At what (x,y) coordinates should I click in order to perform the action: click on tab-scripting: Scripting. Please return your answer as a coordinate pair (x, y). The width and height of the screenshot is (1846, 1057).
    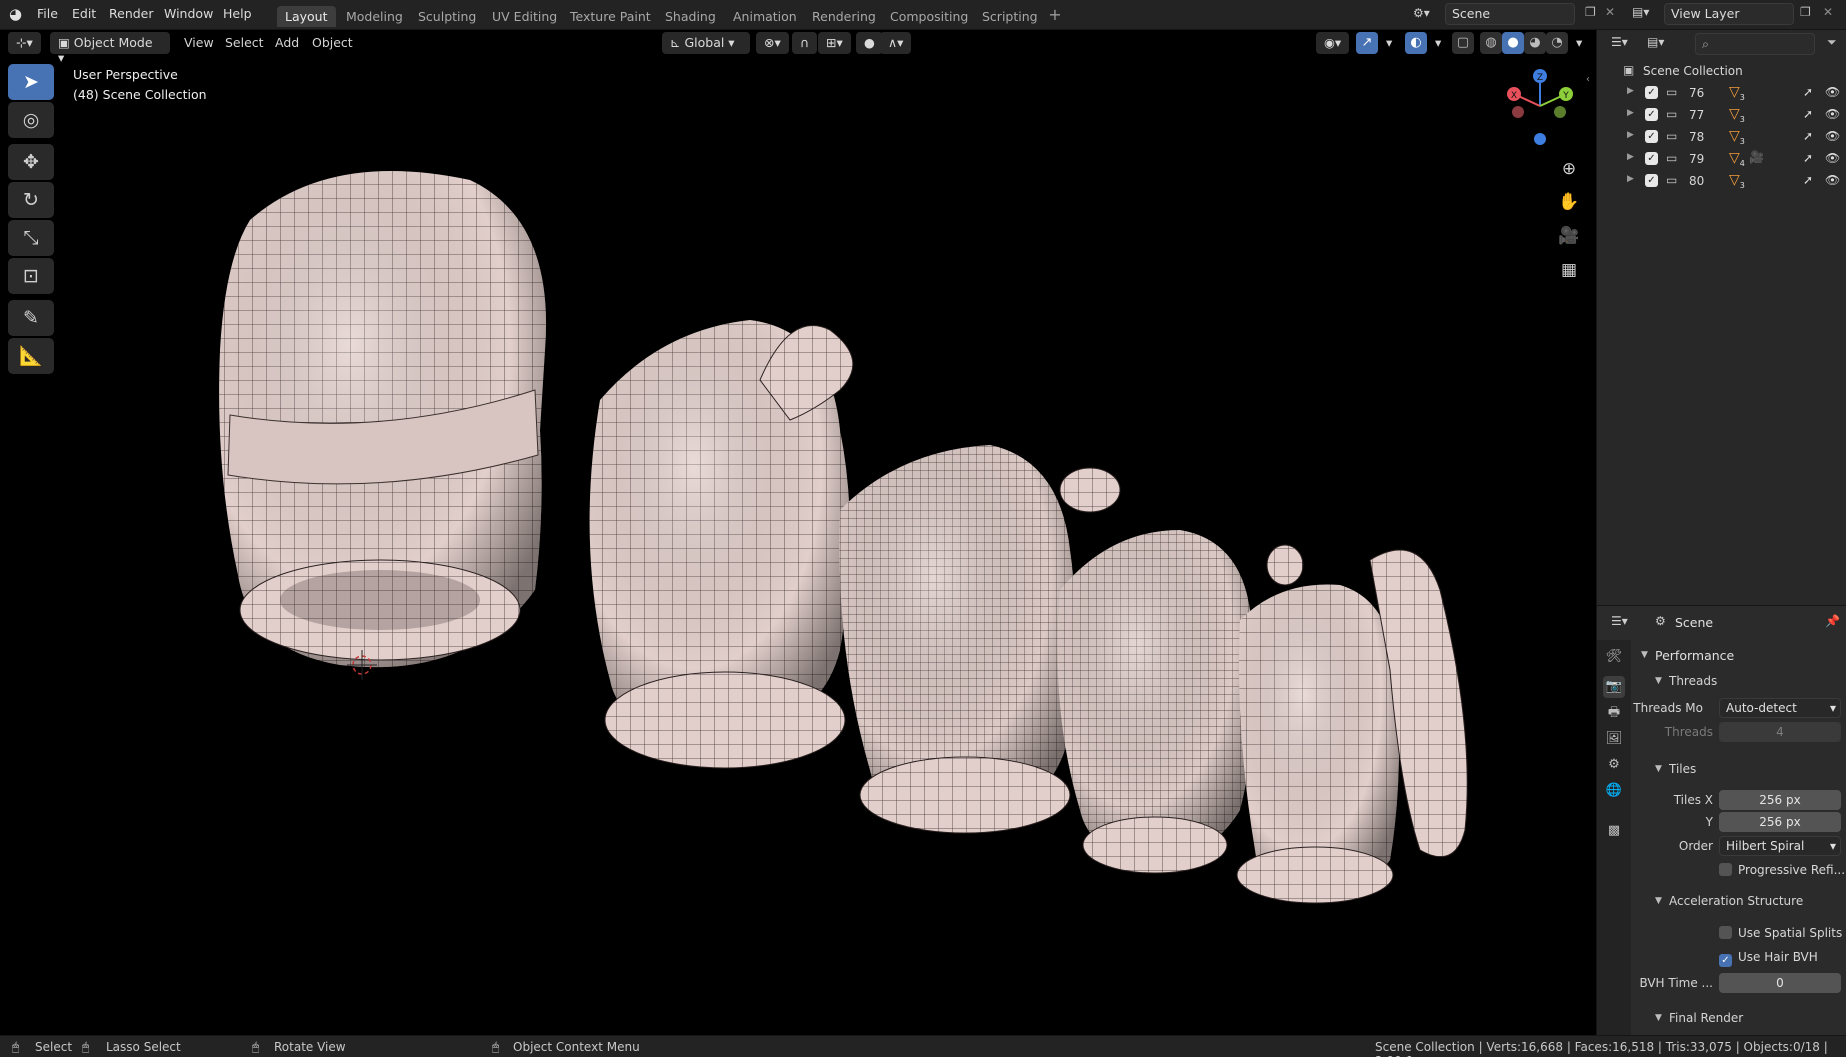
    Looking at the image, I should click on (1010, 16).